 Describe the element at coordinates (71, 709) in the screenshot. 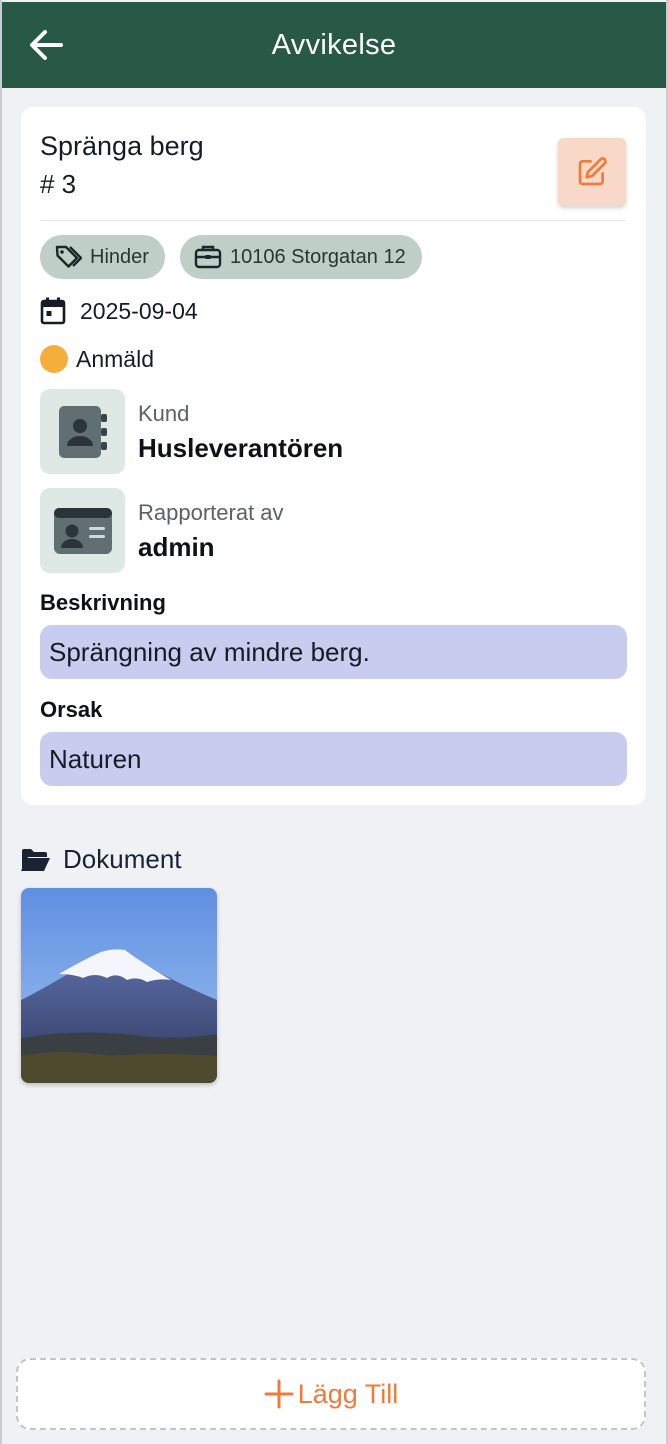

I see `cause-label: Orsak` at that location.